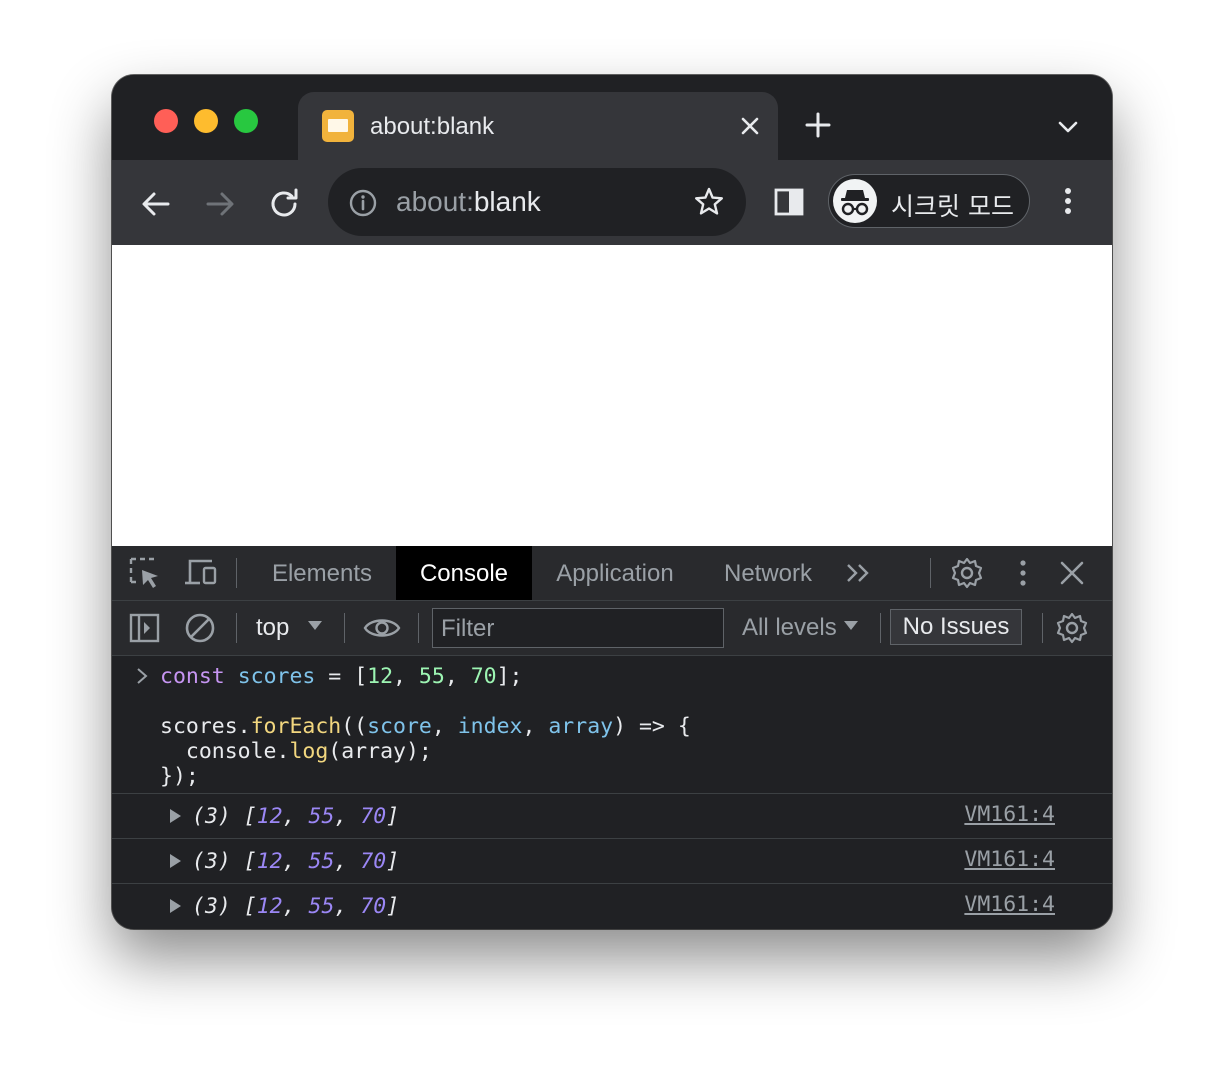 This screenshot has height=1078, width=1224. I want to click on close-devtools-icon, so click(1072, 573).